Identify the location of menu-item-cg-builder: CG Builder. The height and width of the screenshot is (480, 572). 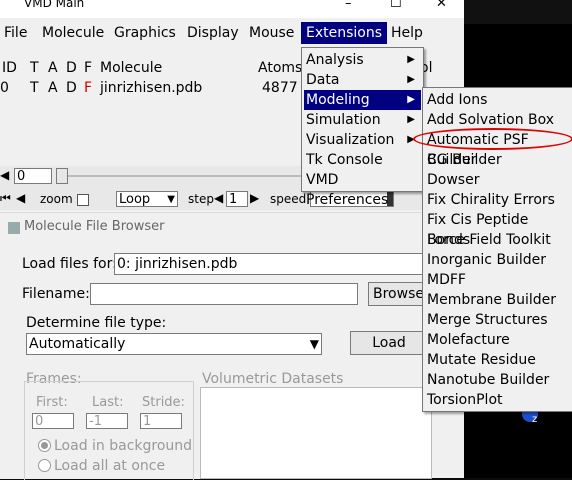
(497, 160).